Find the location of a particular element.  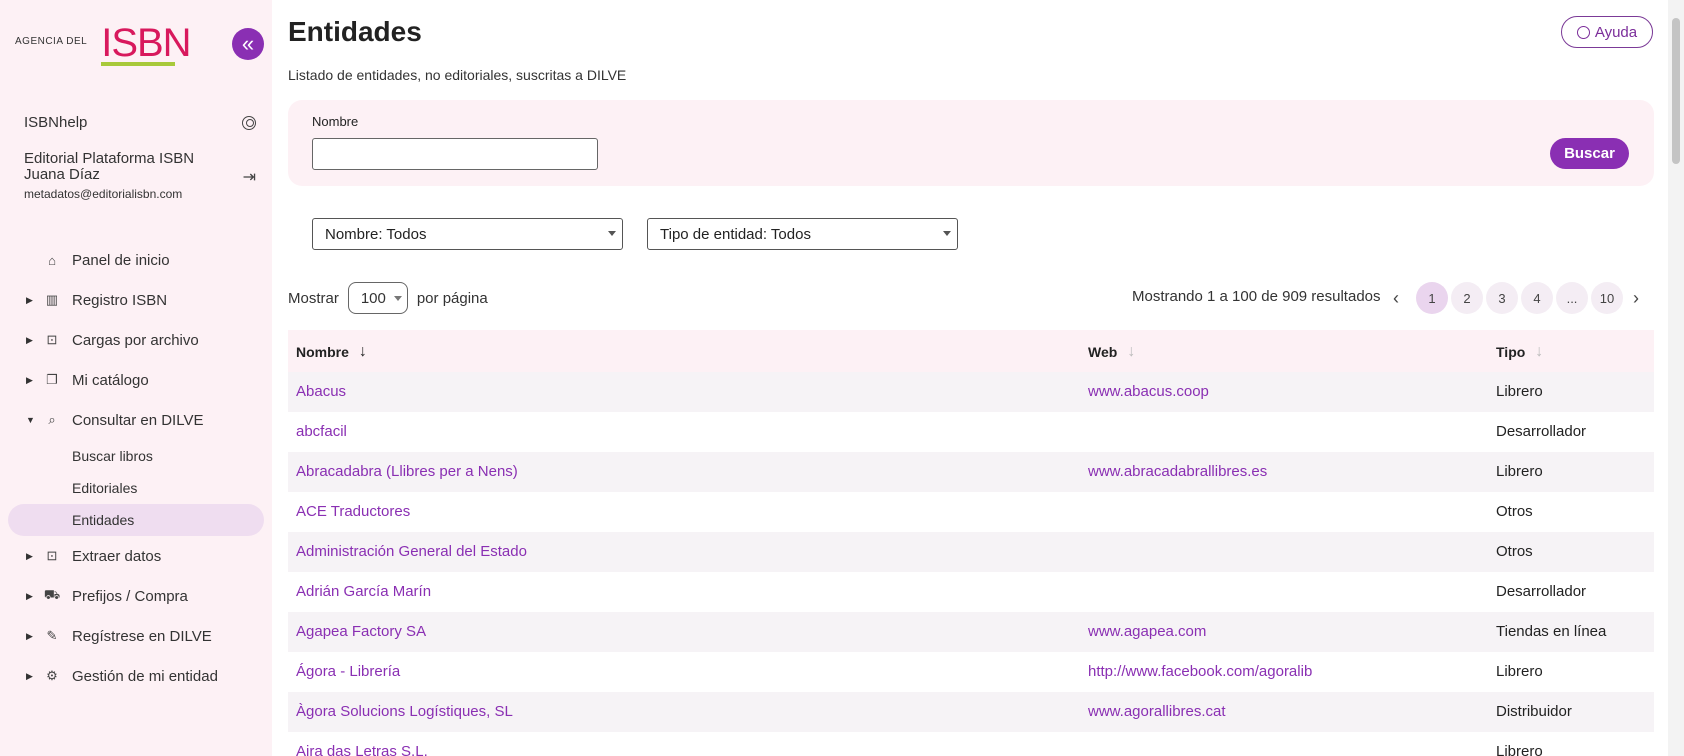

table-row: Administración General del Estado Otros is located at coordinates (971, 552).